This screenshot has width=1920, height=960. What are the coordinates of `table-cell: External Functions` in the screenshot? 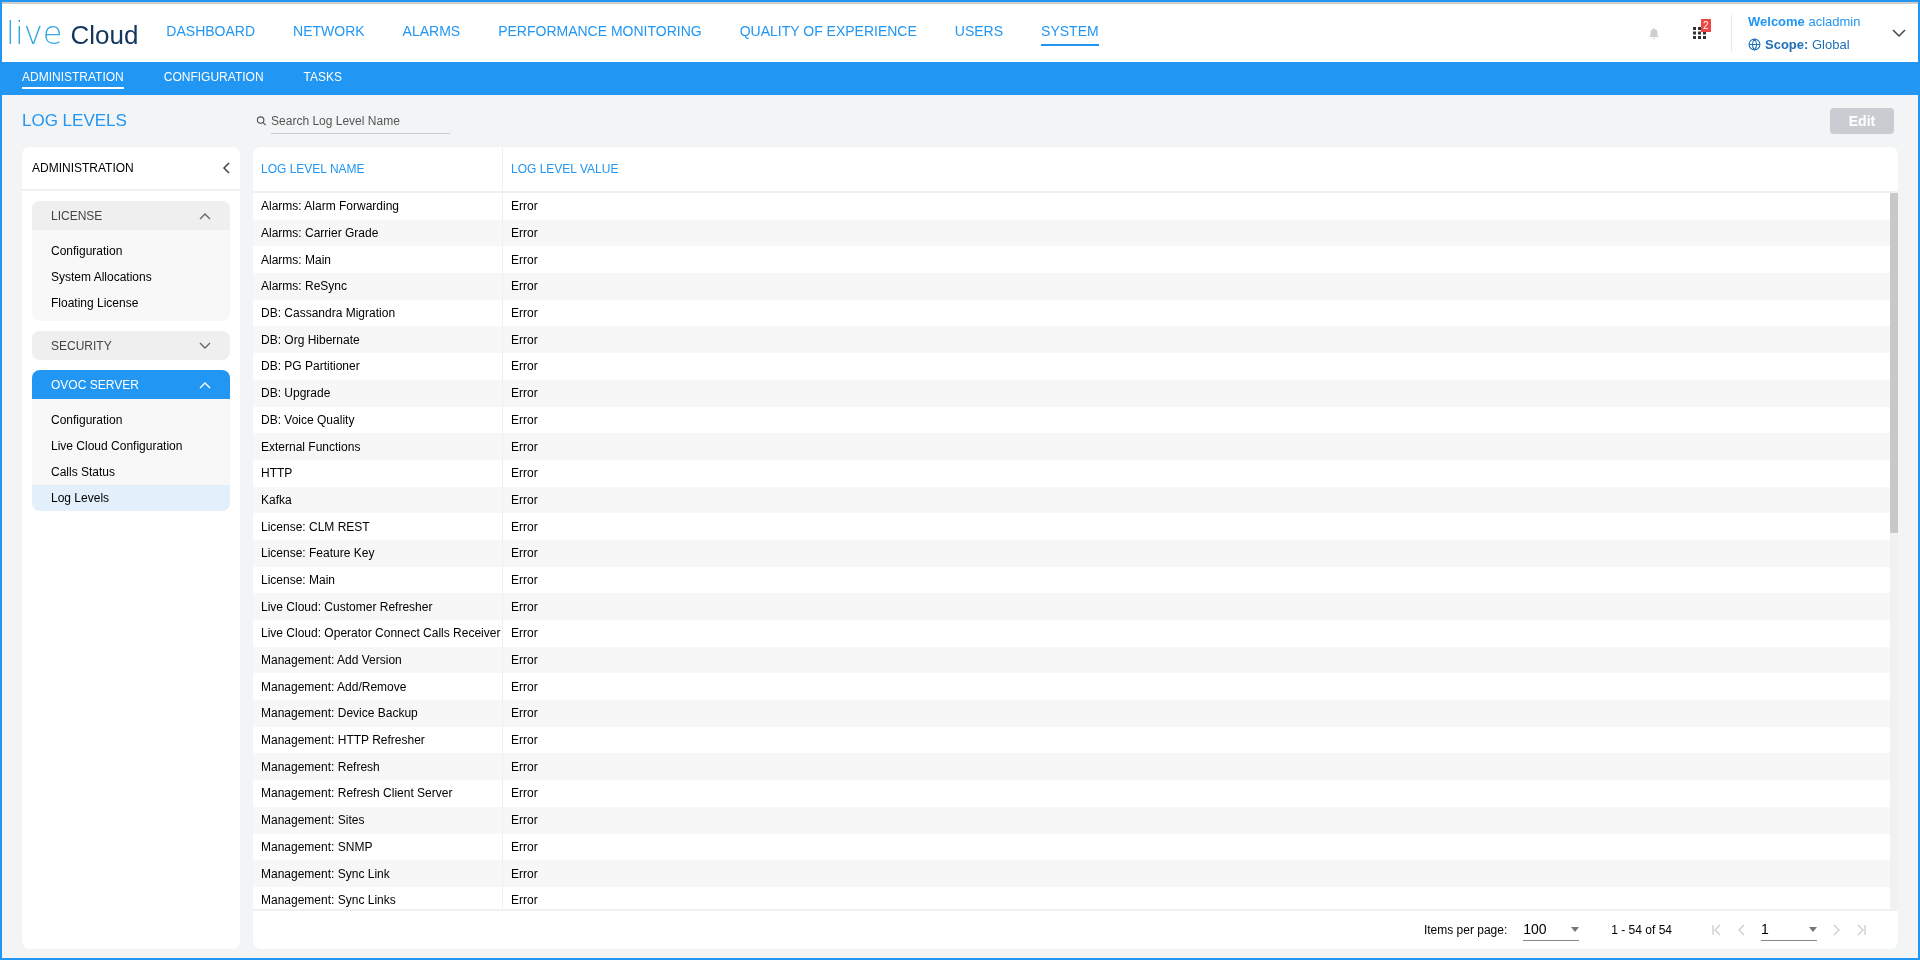 It's located at (378, 446).